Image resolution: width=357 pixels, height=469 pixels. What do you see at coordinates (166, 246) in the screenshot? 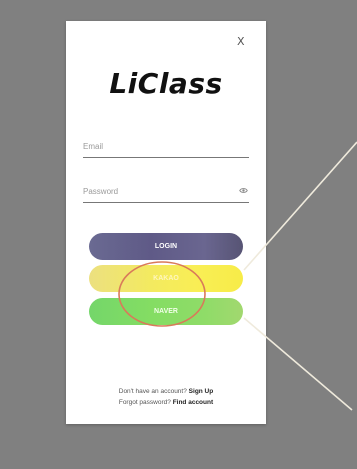
I see `login-button: LOGIN` at bounding box center [166, 246].